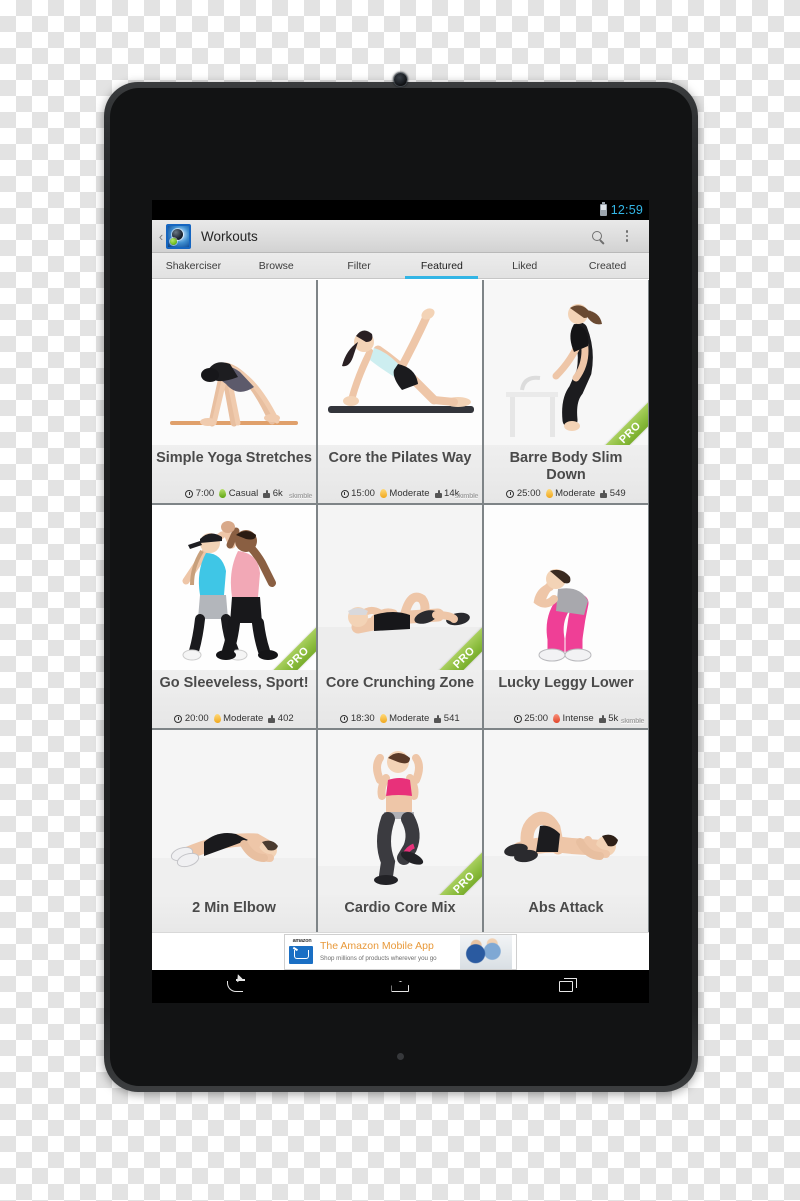 The height and width of the screenshot is (1201, 800). What do you see at coordinates (234, 683) in the screenshot?
I see `workout-title: Go Sleeveless, Sport!` at bounding box center [234, 683].